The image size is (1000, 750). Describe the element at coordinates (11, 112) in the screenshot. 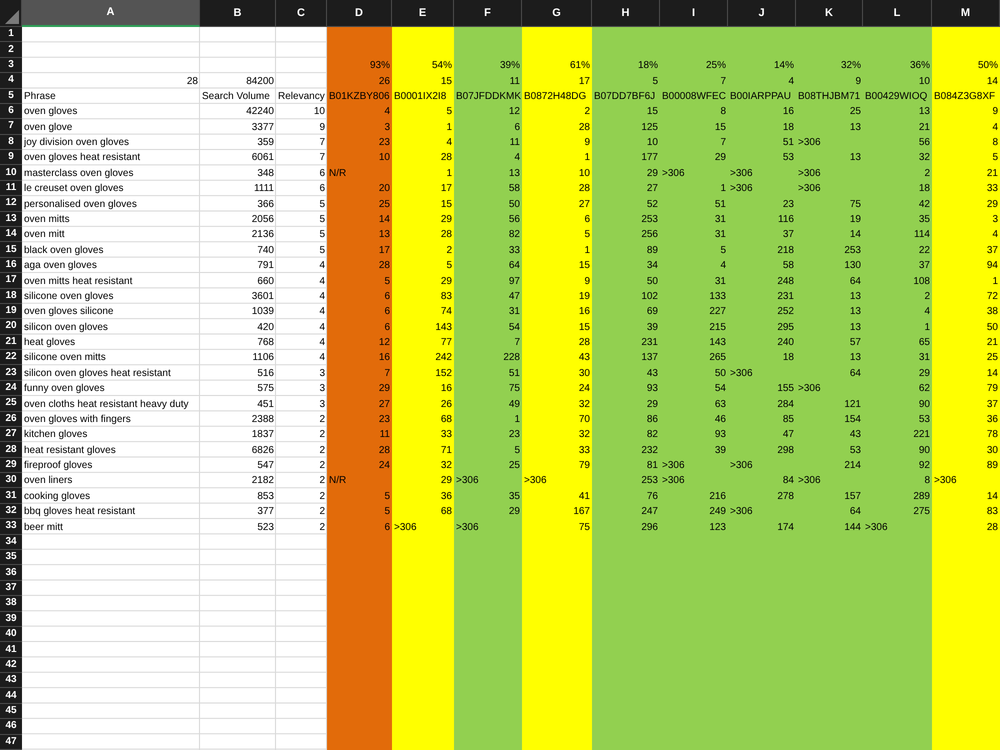

I see `row-header: 6` at that location.